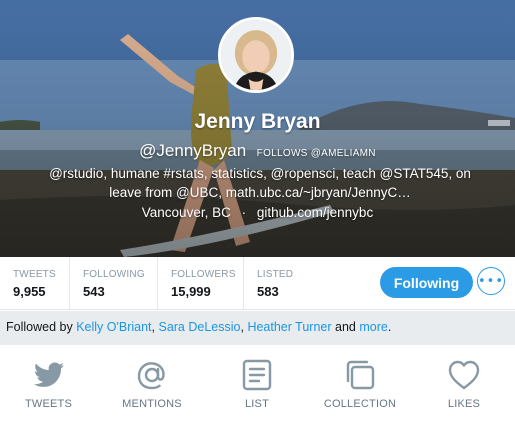  I want to click on stat-label: TWEETS, so click(34, 274).